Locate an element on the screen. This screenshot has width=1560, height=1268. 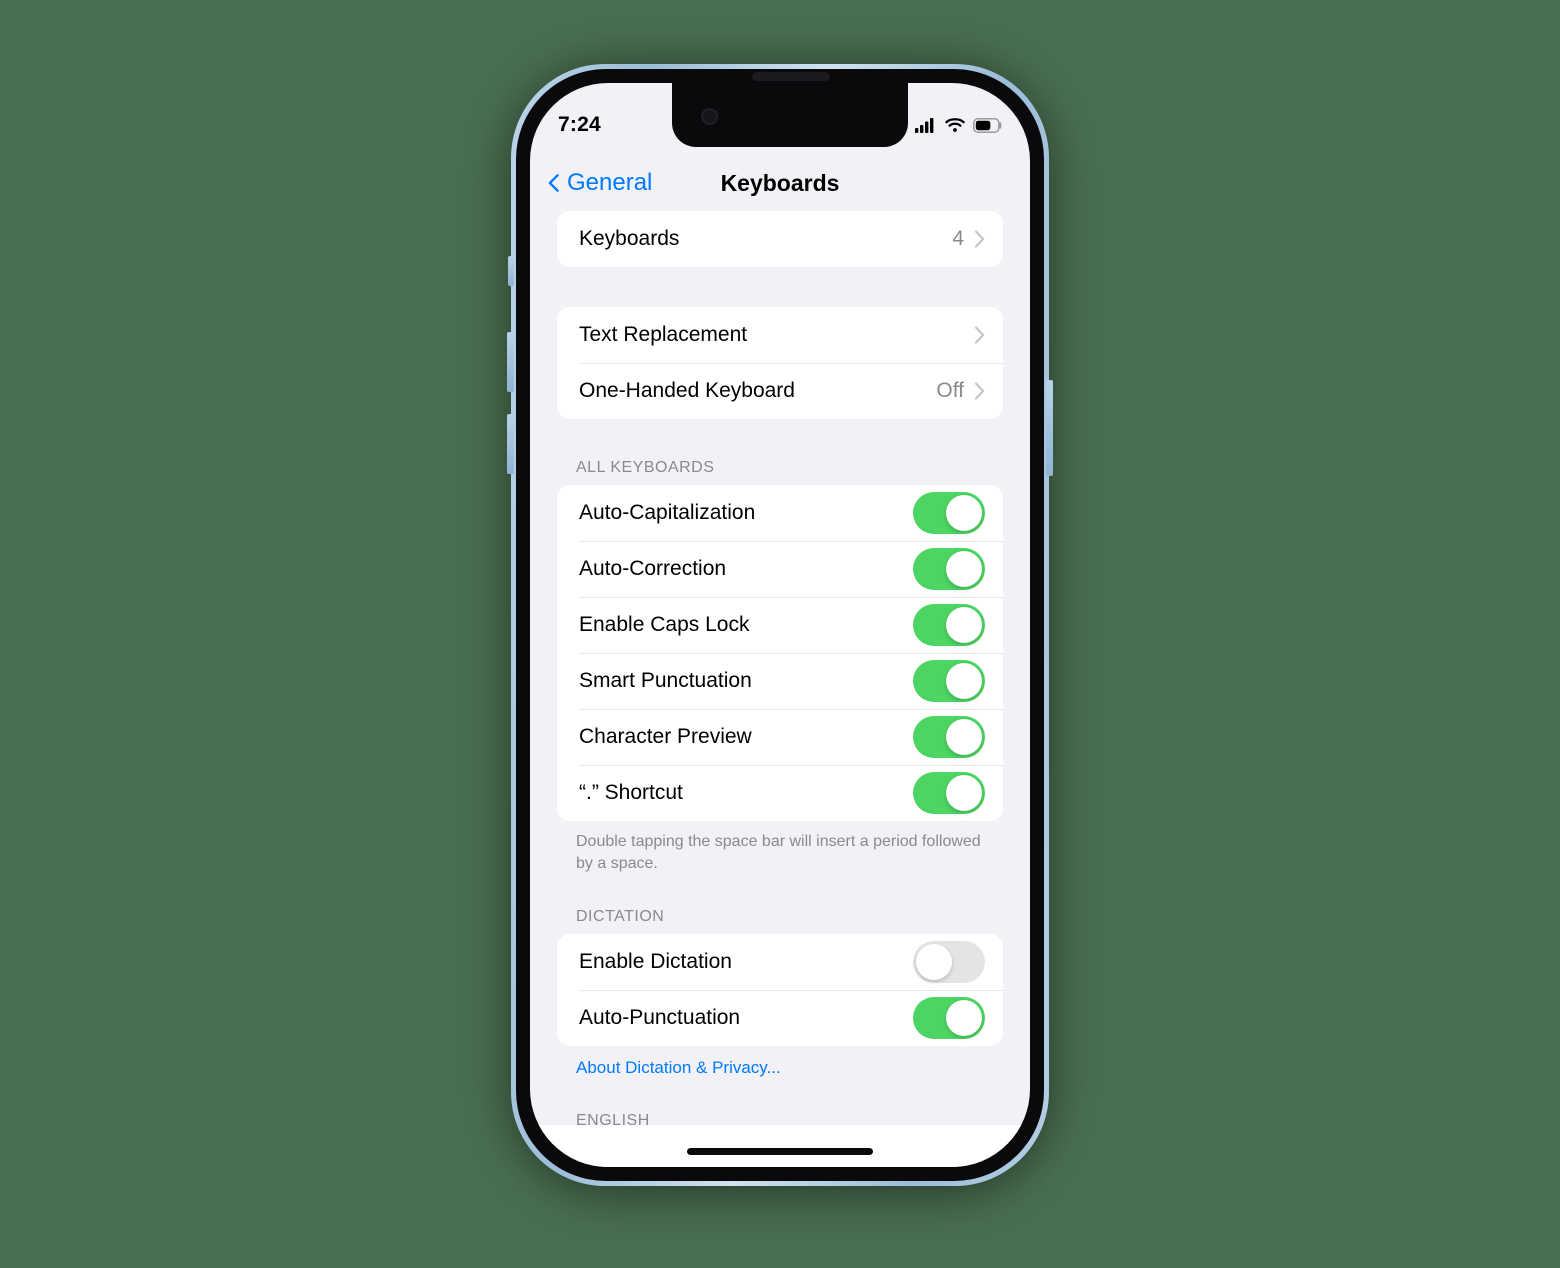
toggle-smart-punctuation is located at coordinates (949, 681).